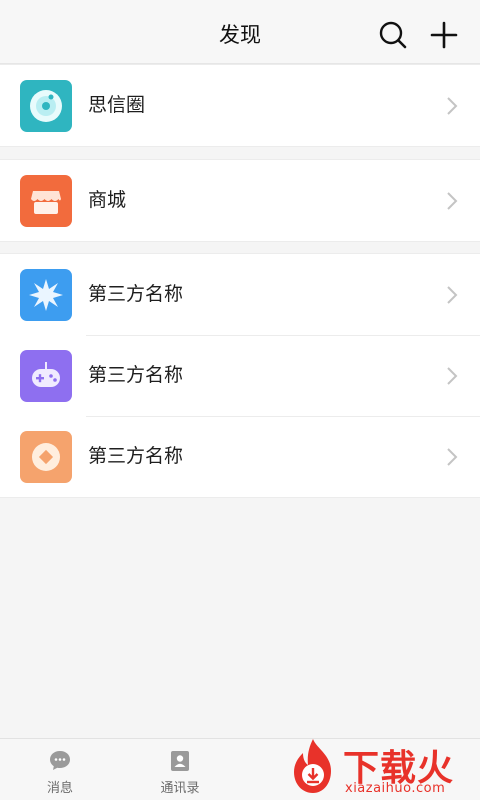  Describe the element at coordinates (240, 294) in the screenshot. I see `list-item-third-party-1: 第三方名称` at that location.